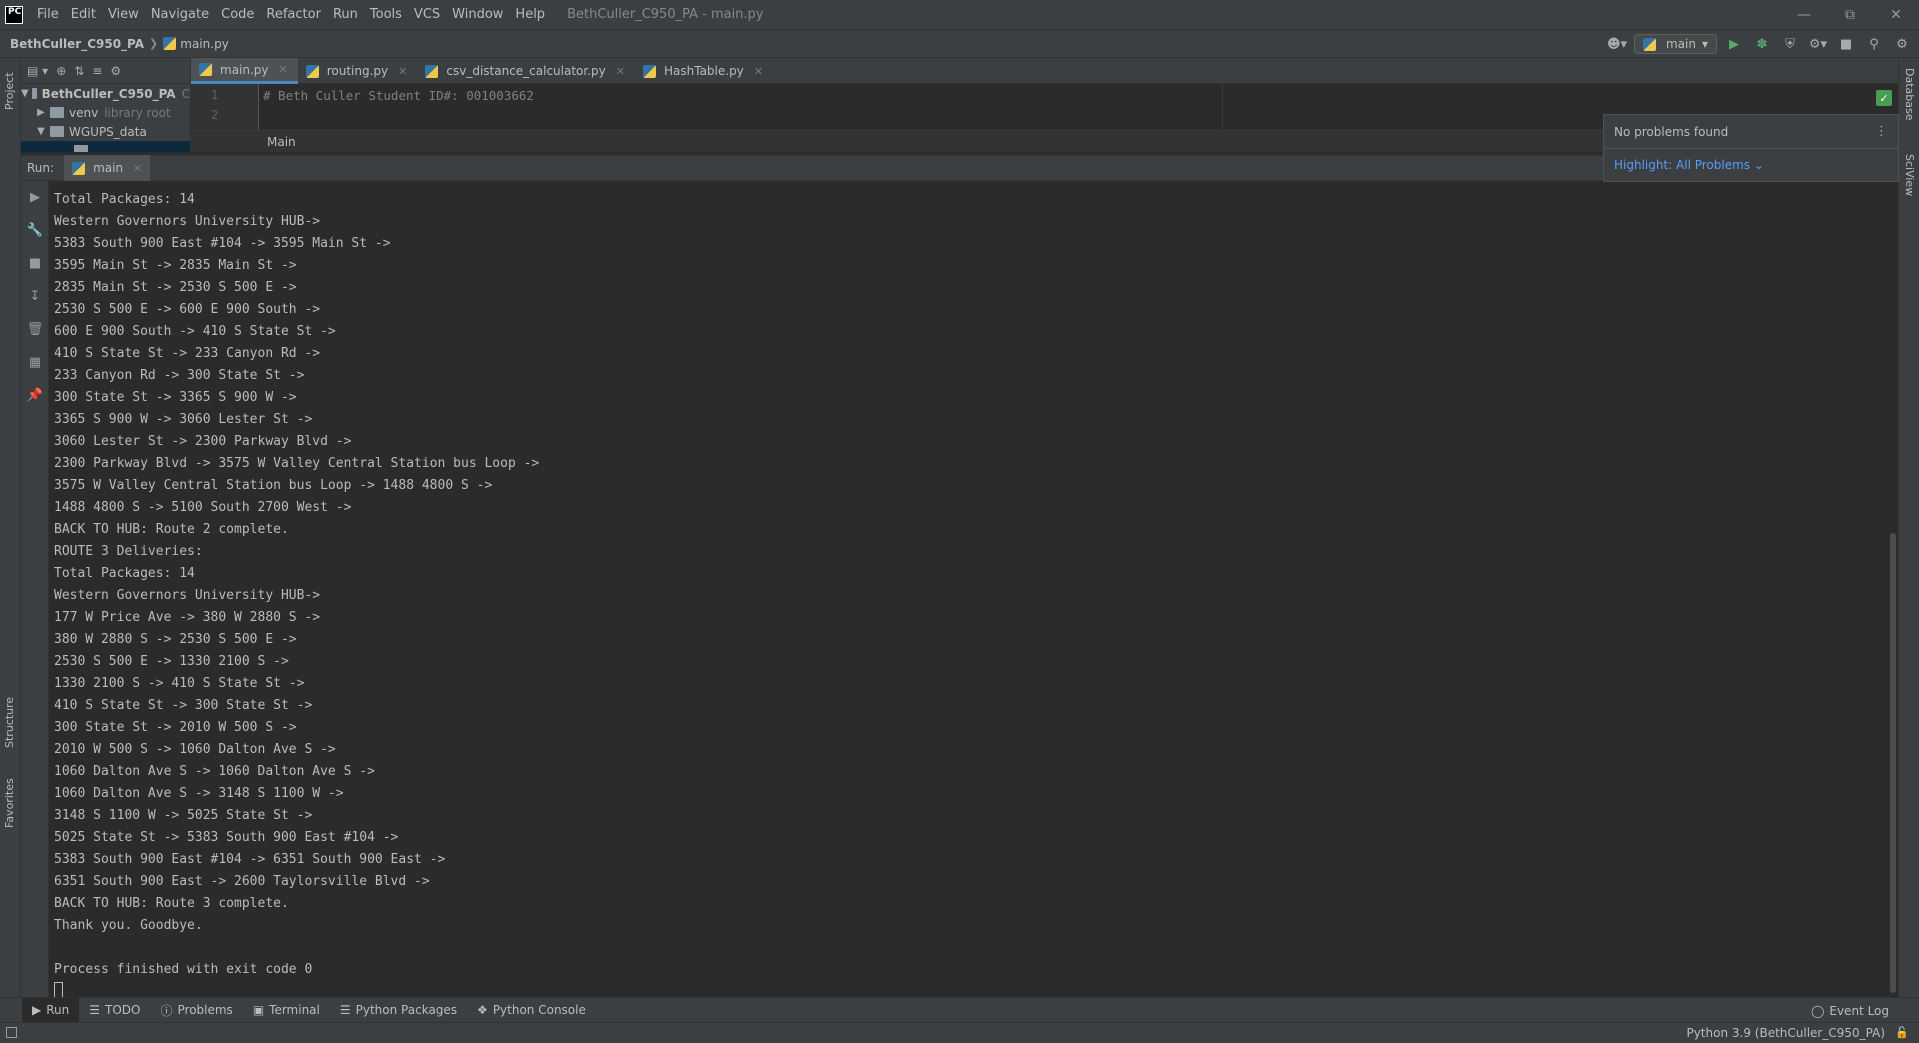  I want to click on console-line: 3595 Main St -> 2835 Main St ->, so click(175, 265).